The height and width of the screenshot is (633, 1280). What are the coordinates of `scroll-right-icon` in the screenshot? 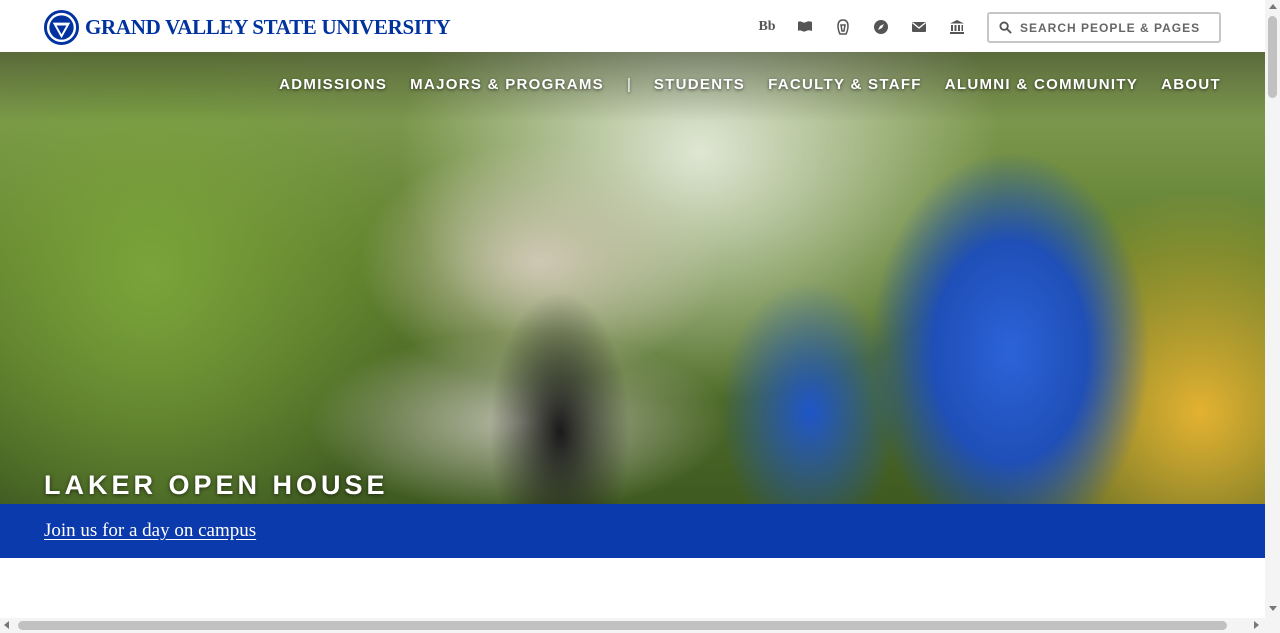 It's located at (1256, 625).